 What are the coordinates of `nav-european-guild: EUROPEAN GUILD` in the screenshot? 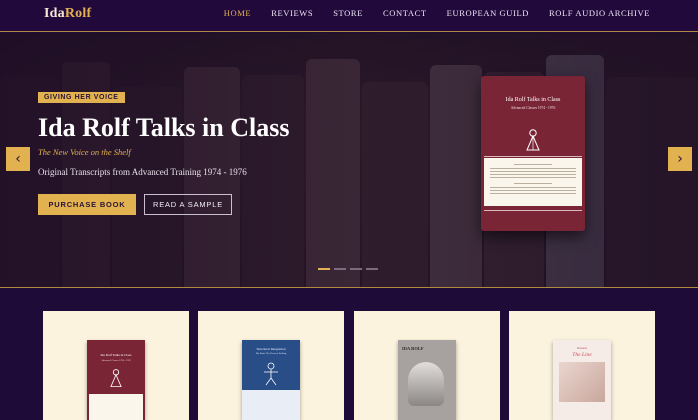 It's located at (488, 13).